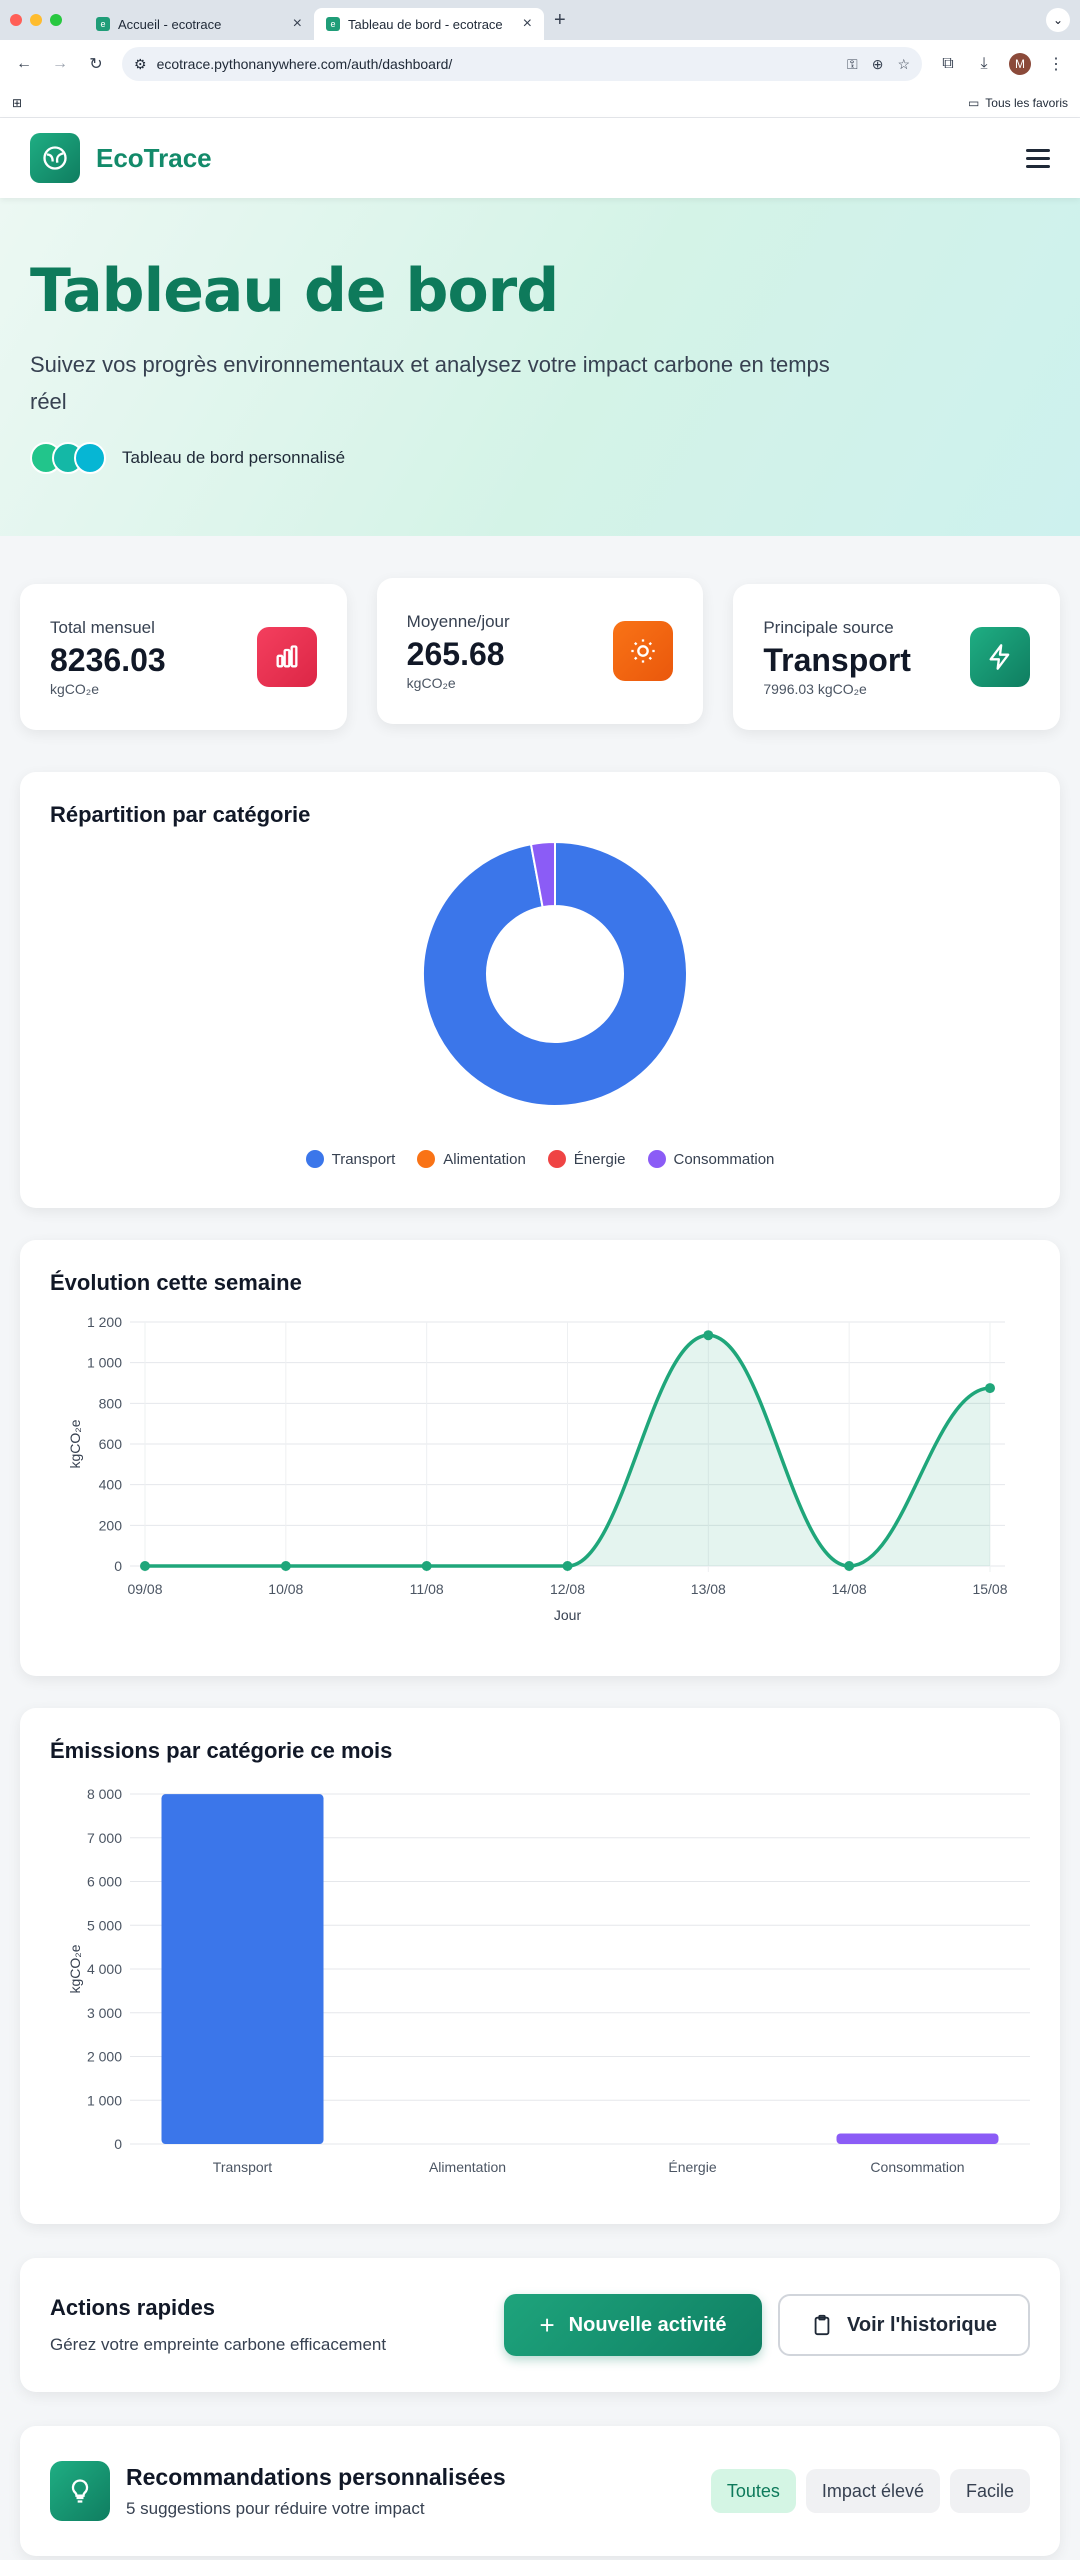 This screenshot has height=2560, width=1080. Describe the element at coordinates (948, 64) in the screenshot. I see `extensions-icon: ⧉` at that location.